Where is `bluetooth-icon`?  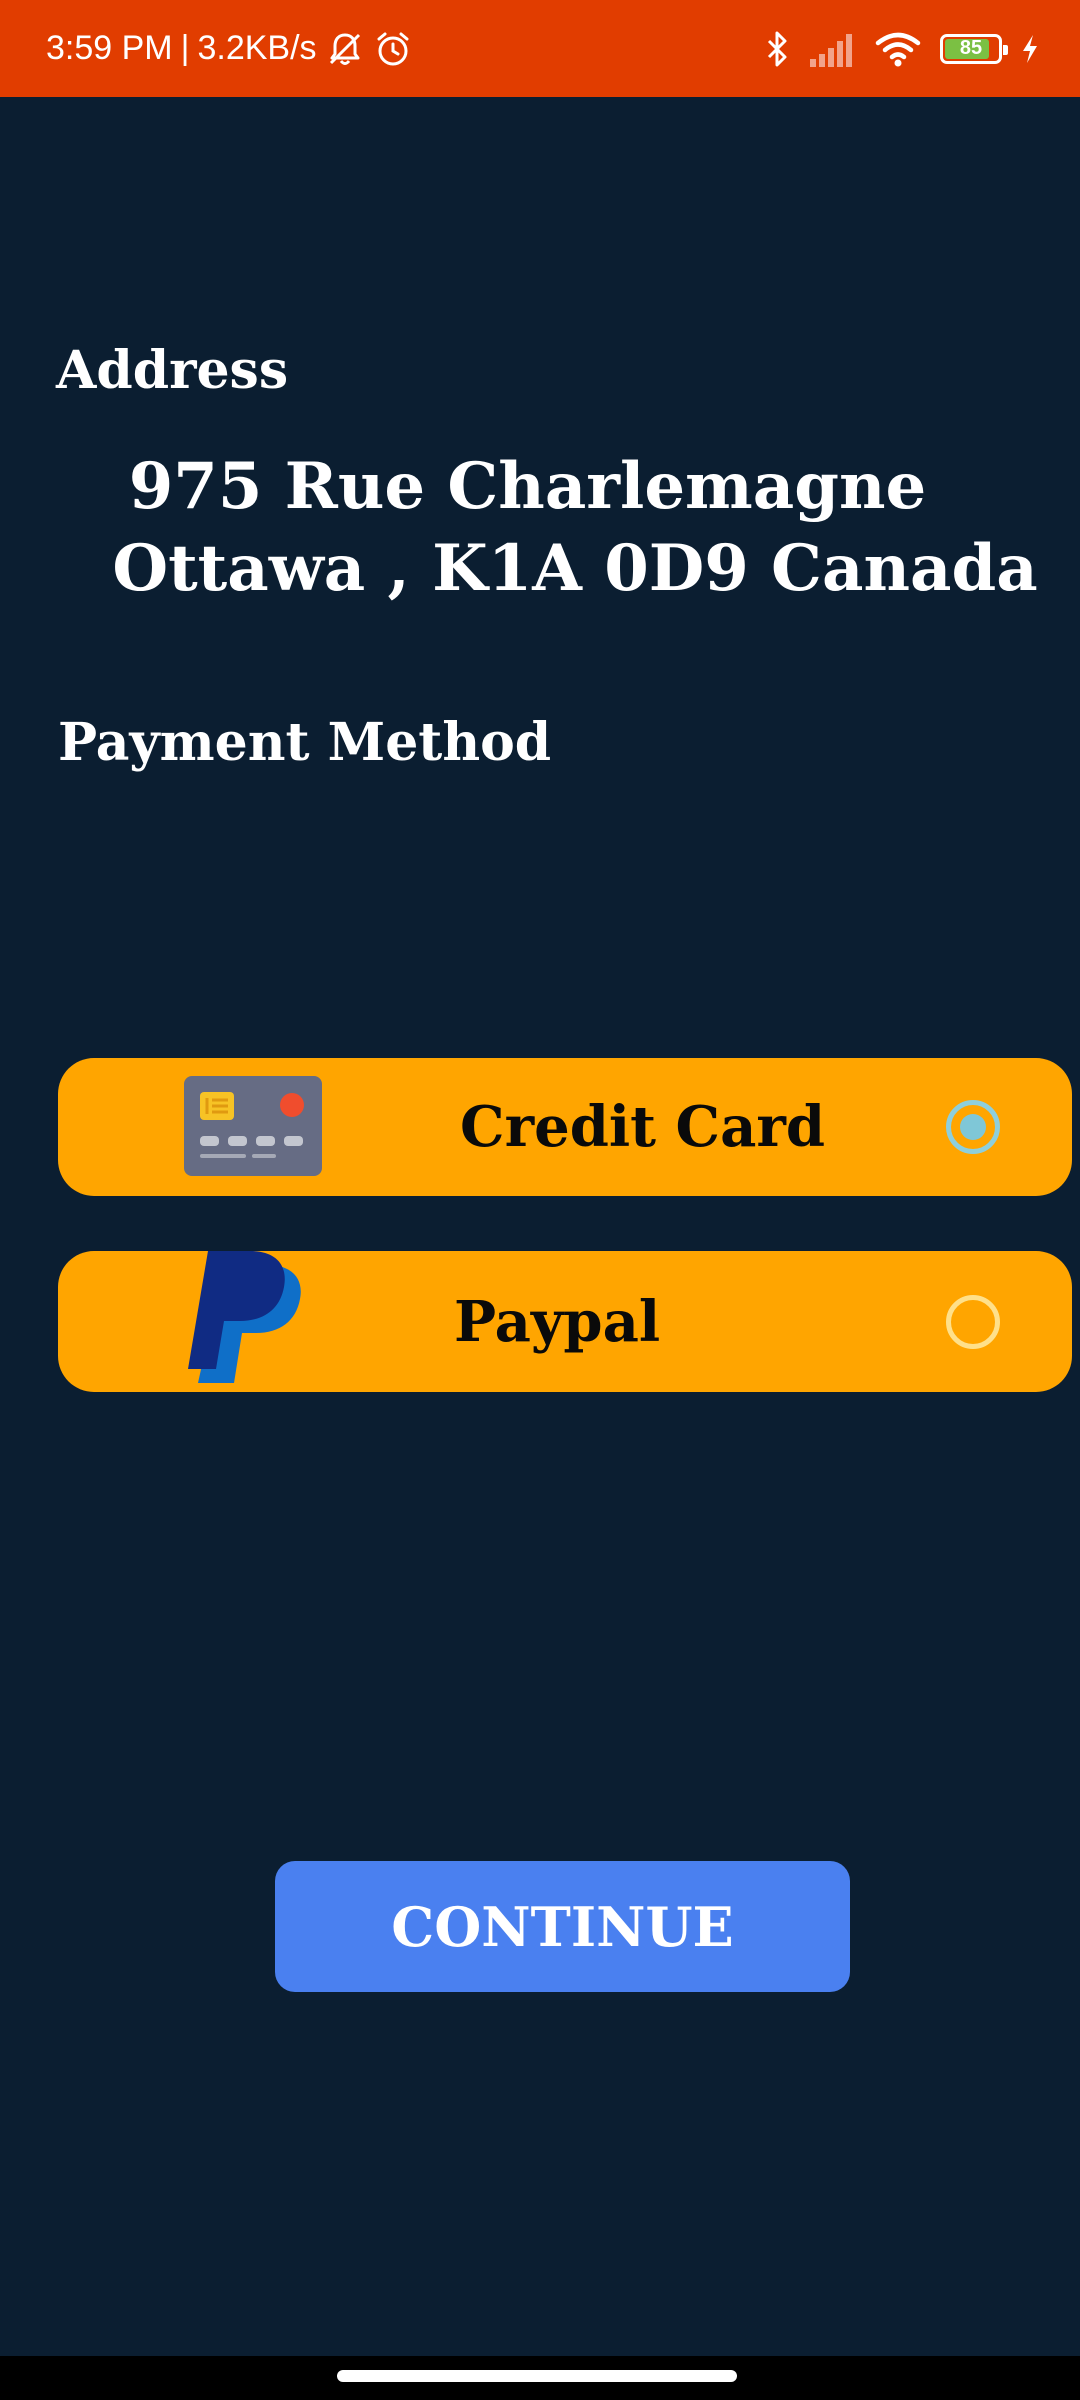 bluetooth-icon is located at coordinates (777, 49).